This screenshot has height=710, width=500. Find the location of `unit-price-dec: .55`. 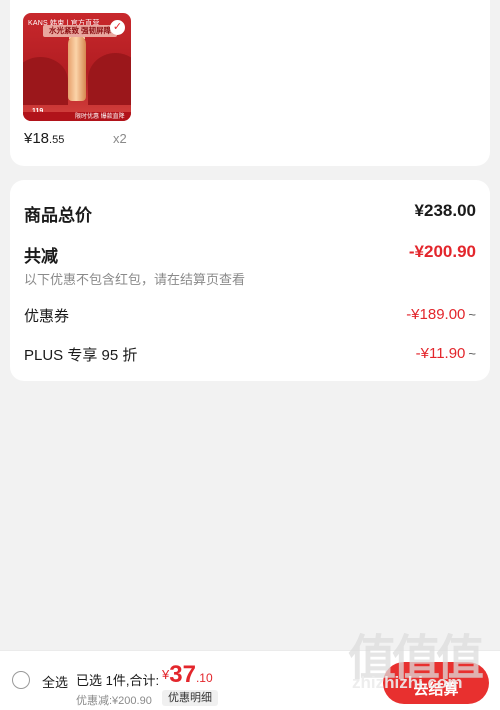

unit-price-dec: .55 is located at coordinates (57, 140).